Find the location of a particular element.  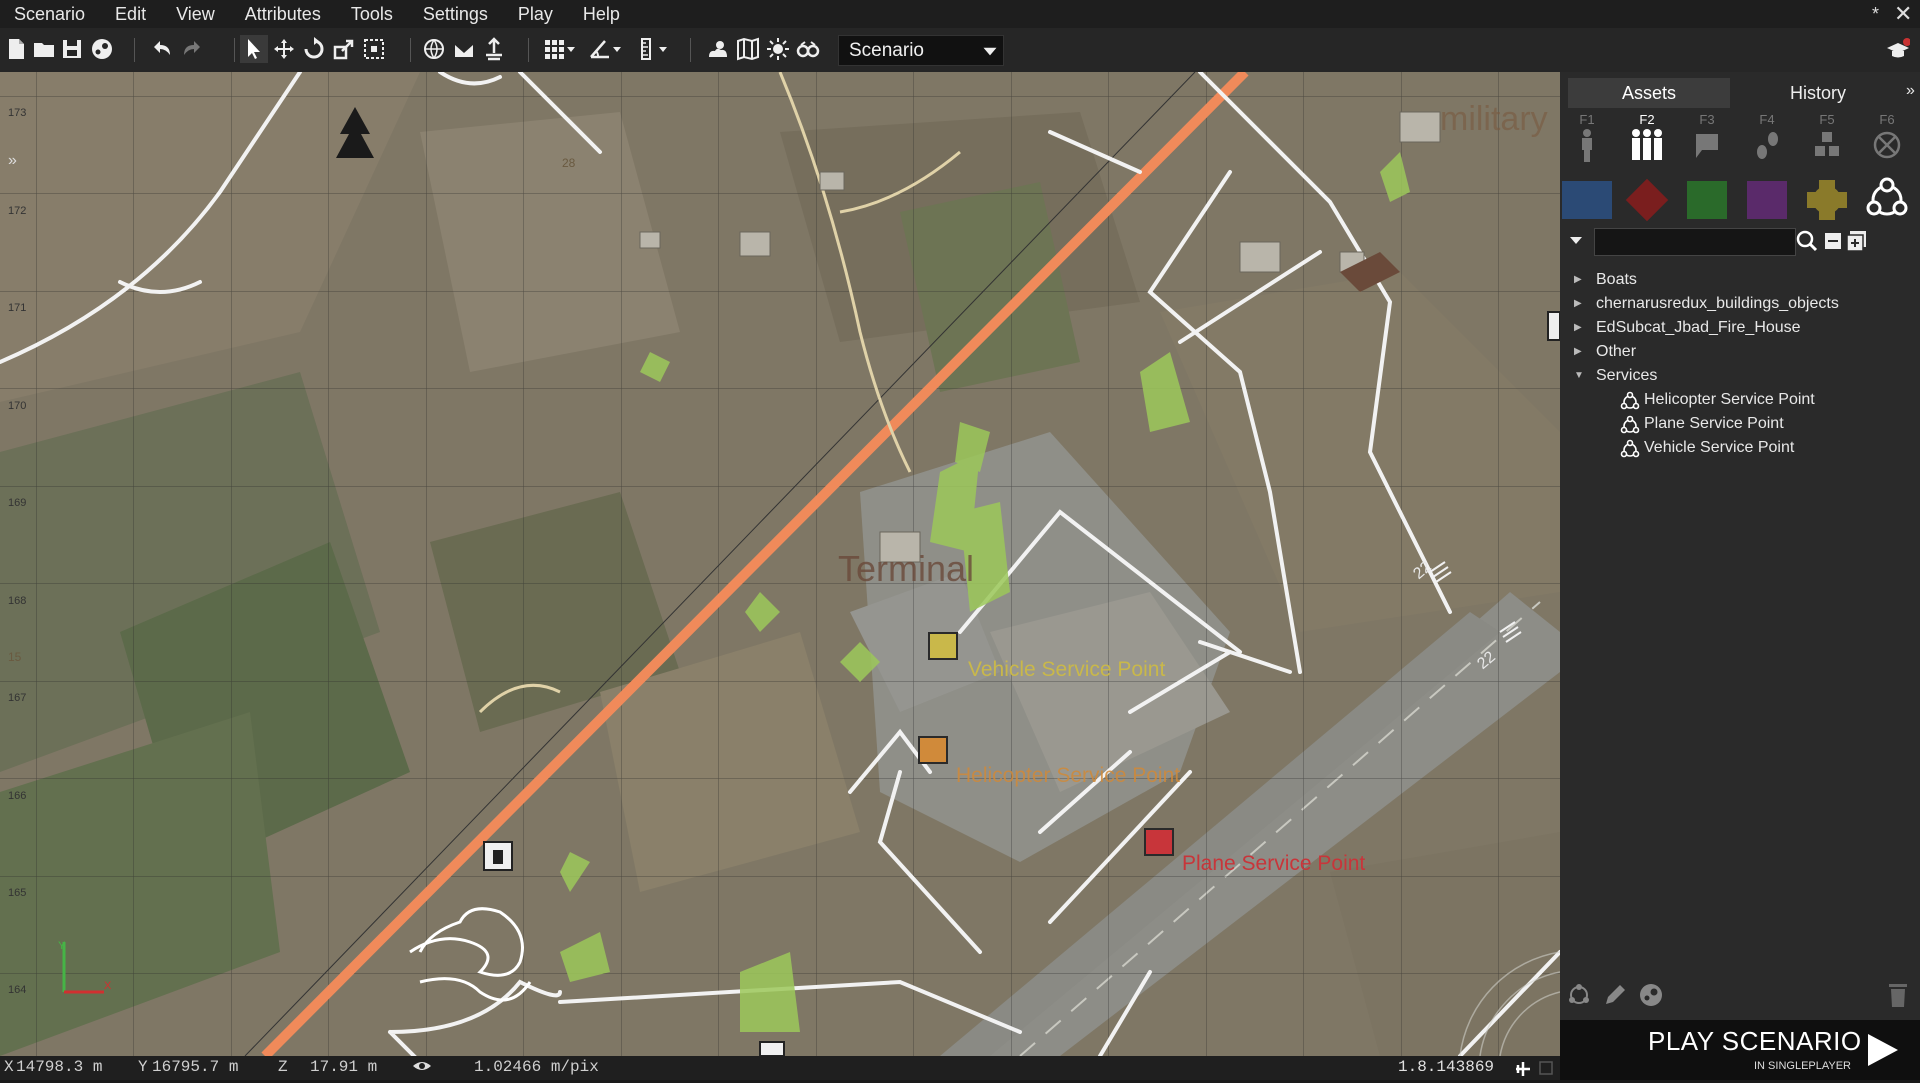

menu-help: Help is located at coordinates (601, 14).